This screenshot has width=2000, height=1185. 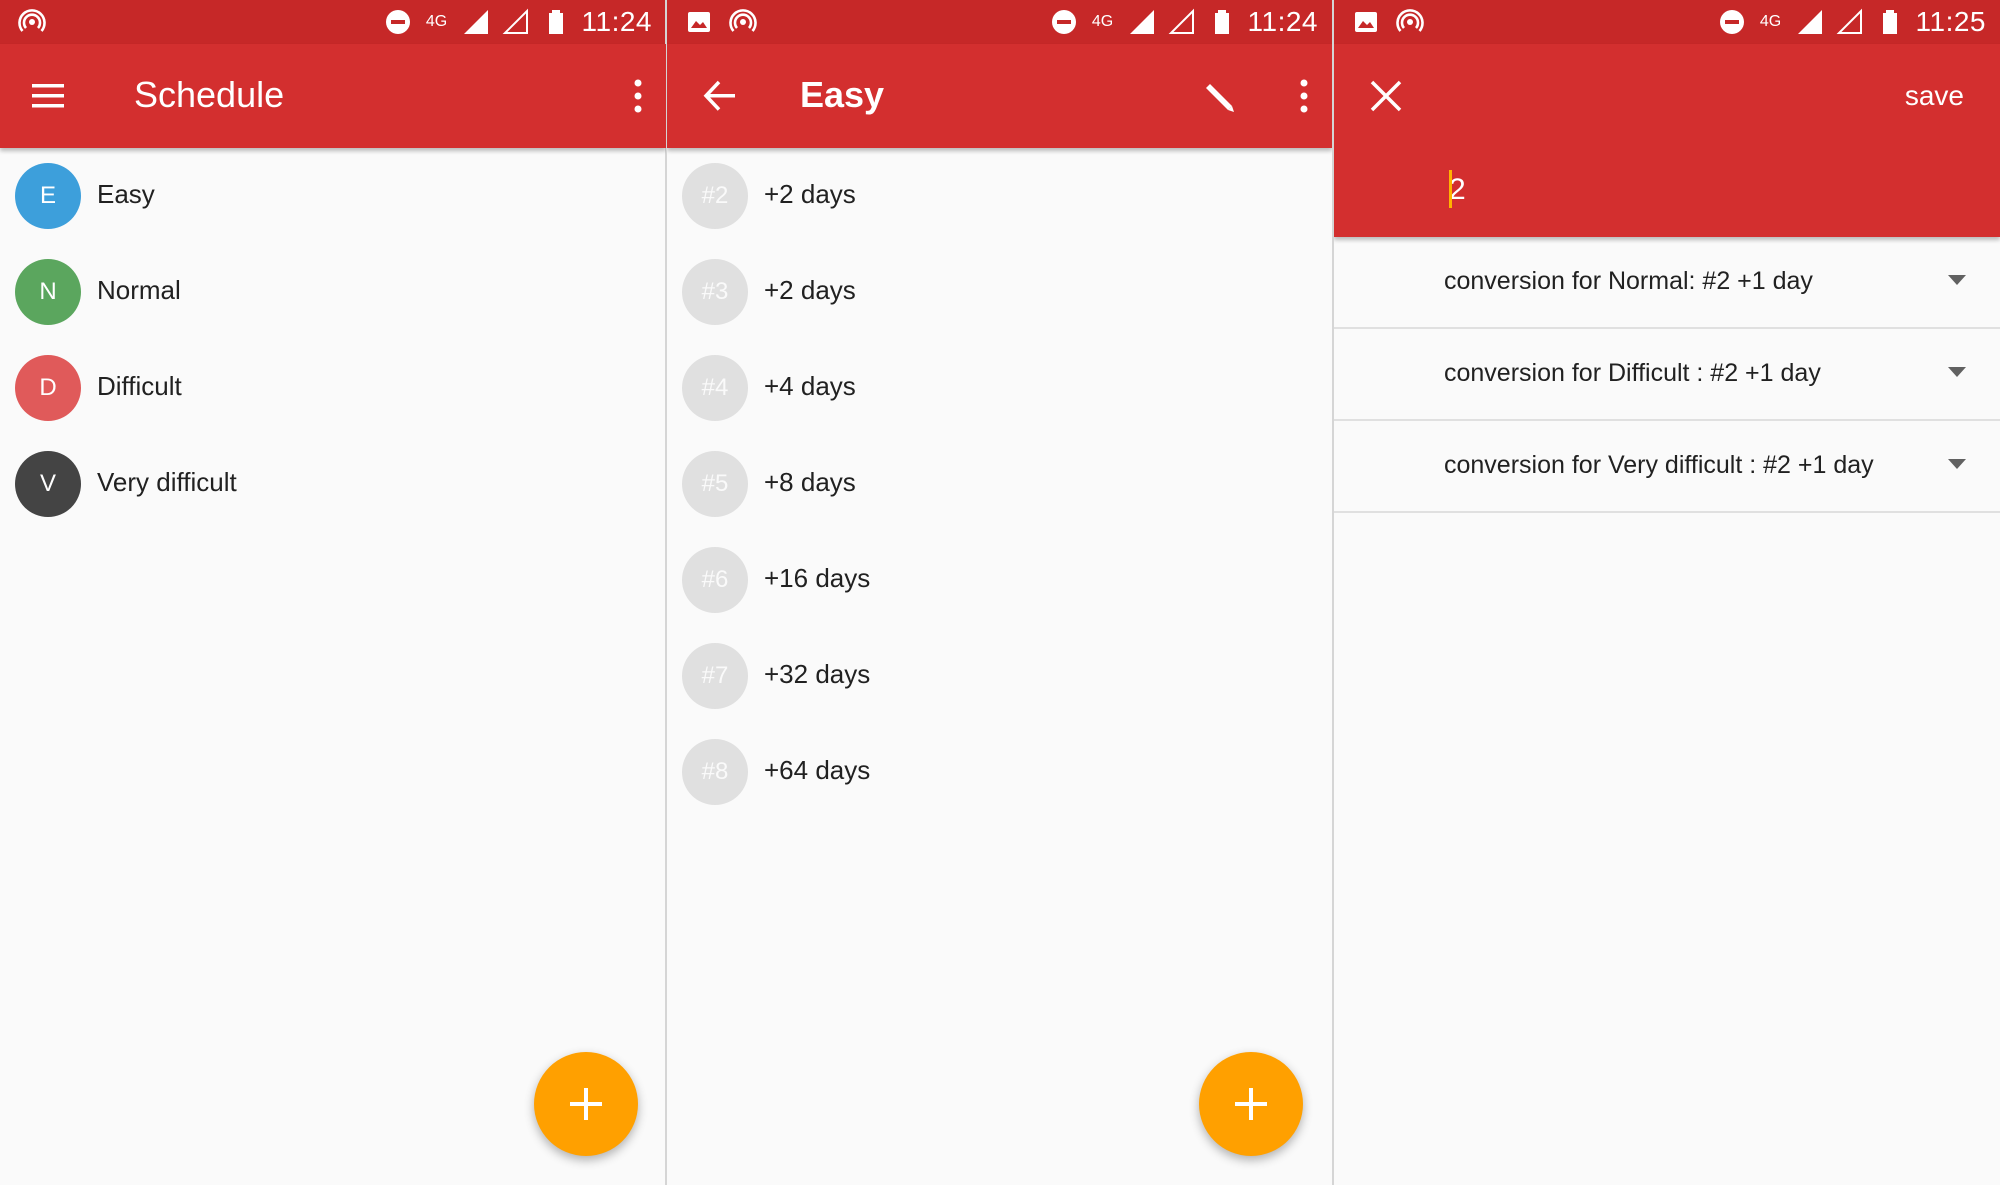 What do you see at coordinates (50, 96) in the screenshot?
I see `menu-icon` at bounding box center [50, 96].